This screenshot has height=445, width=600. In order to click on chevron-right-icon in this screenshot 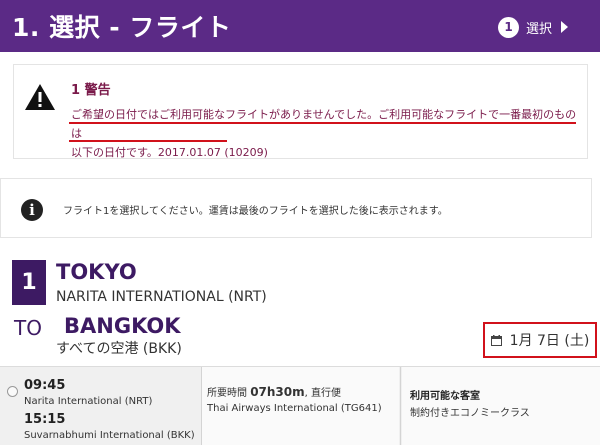, I will do `click(565, 27)`.